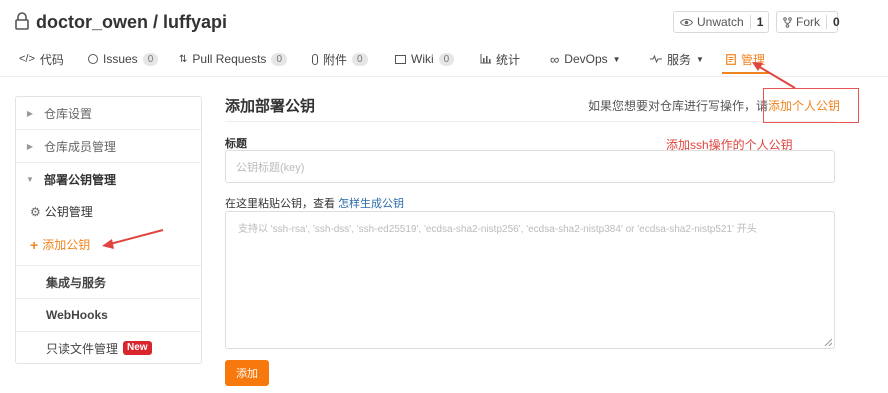  Describe the element at coordinates (787, 22) in the screenshot. I see `fork-icon` at that location.